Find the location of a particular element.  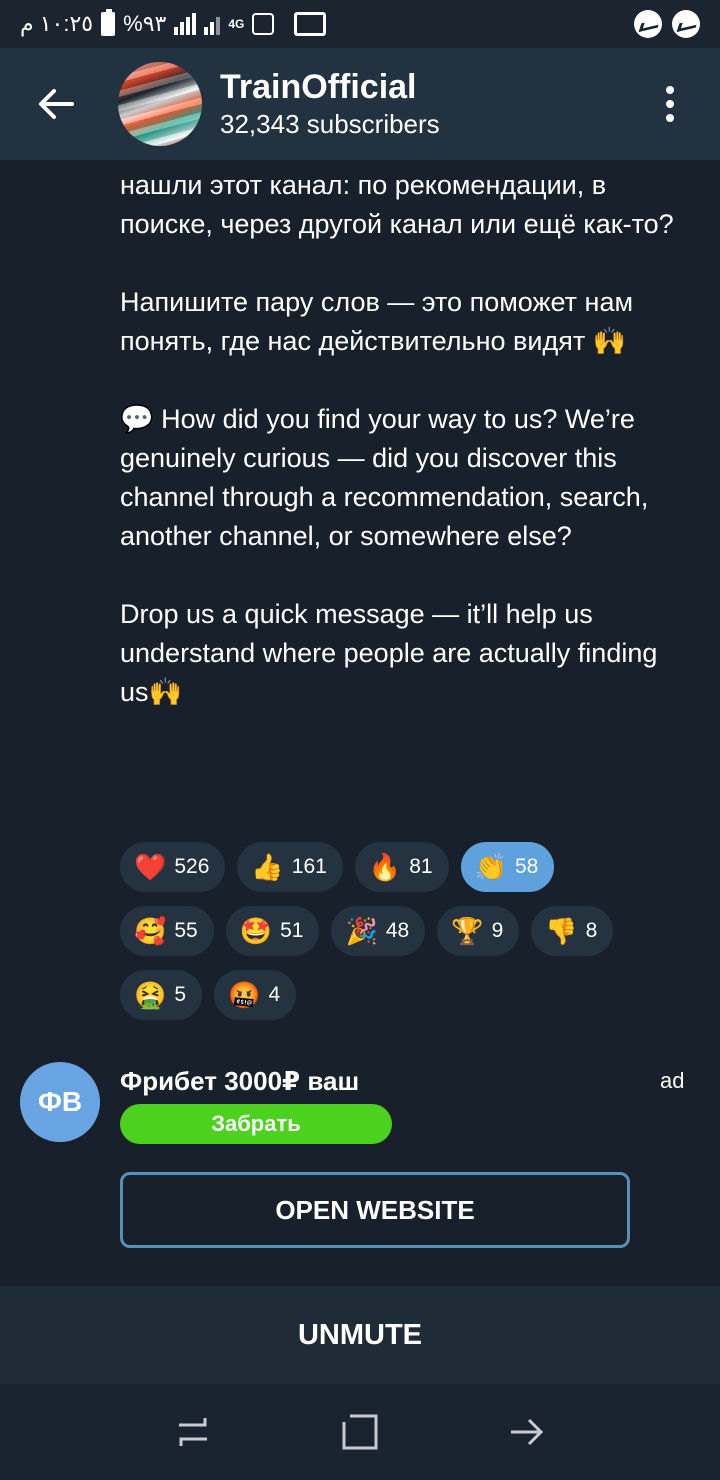

status-right is located at coordinates (667, 24).